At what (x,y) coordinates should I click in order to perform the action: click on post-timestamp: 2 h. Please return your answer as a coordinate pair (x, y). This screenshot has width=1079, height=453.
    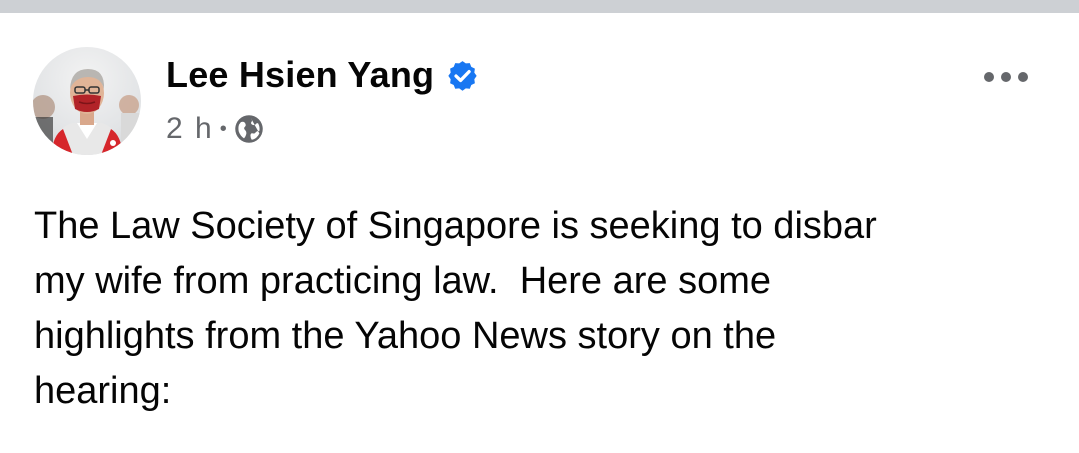
    Looking at the image, I should click on (190, 129).